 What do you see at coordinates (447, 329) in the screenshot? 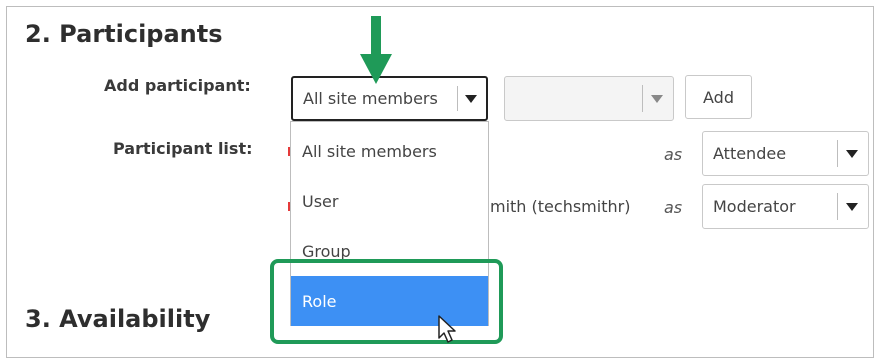
I see `mouse-cursor-icon` at bounding box center [447, 329].